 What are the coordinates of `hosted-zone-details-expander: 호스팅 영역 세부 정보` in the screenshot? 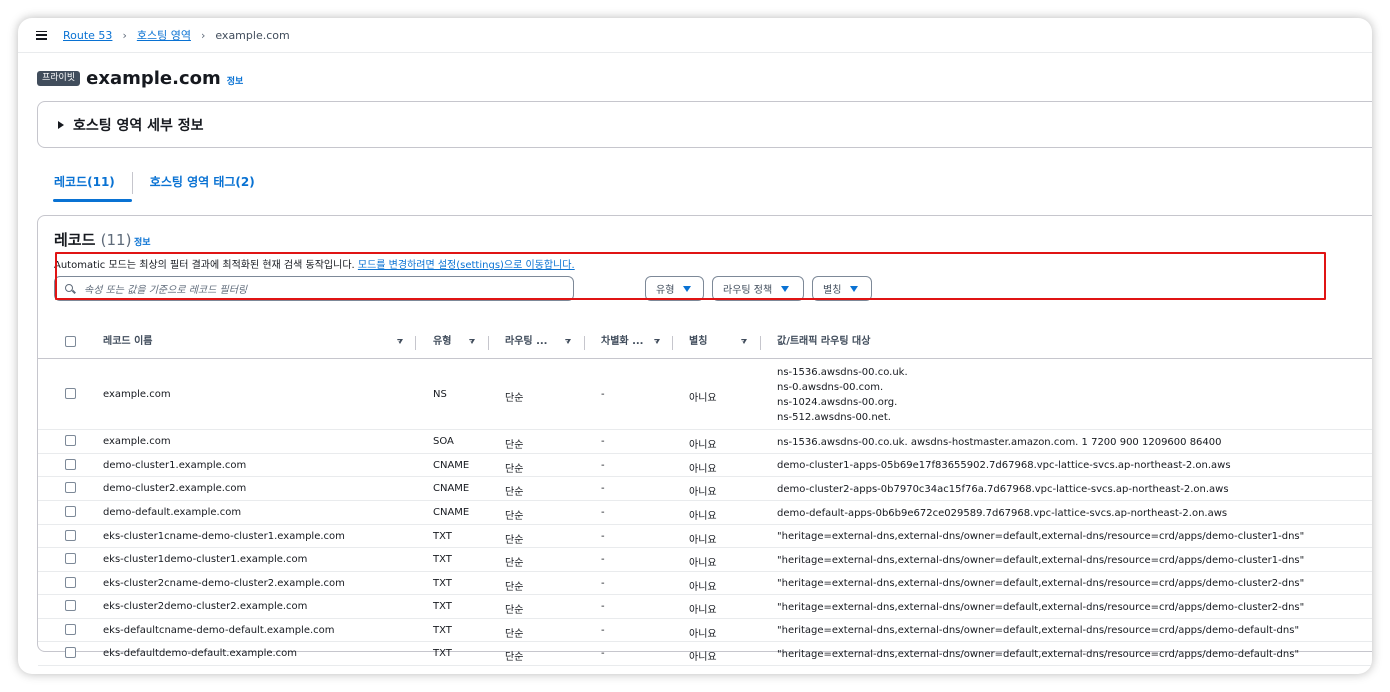 It's located at (704, 124).